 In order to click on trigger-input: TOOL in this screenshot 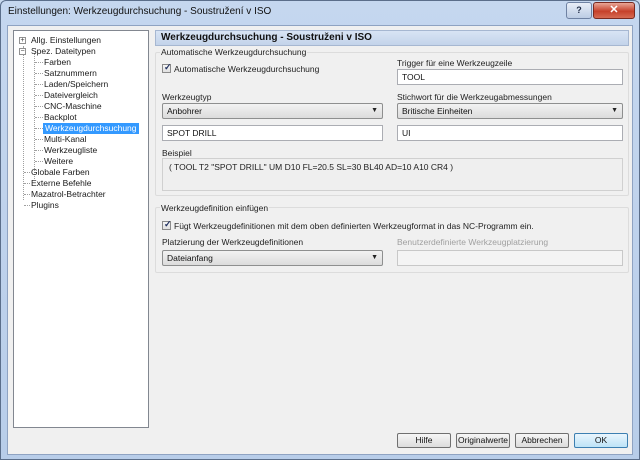, I will do `click(510, 77)`.